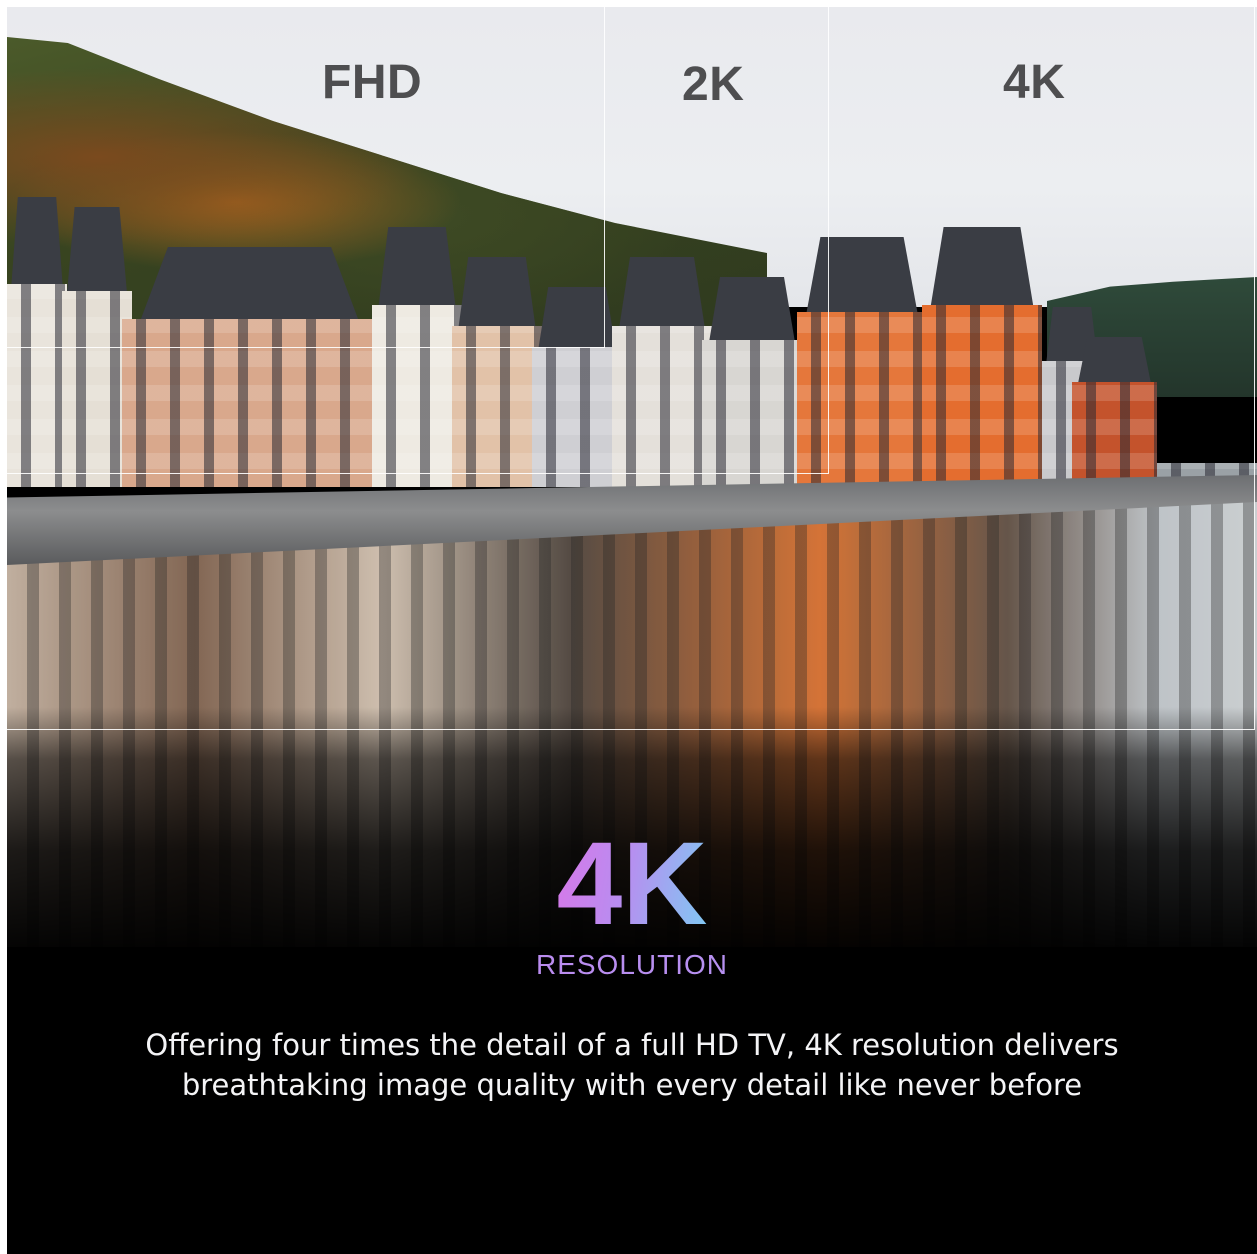  Describe the element at coordinates (713, 84) in the screenshot. I see `label-2k: 2K` at that location.